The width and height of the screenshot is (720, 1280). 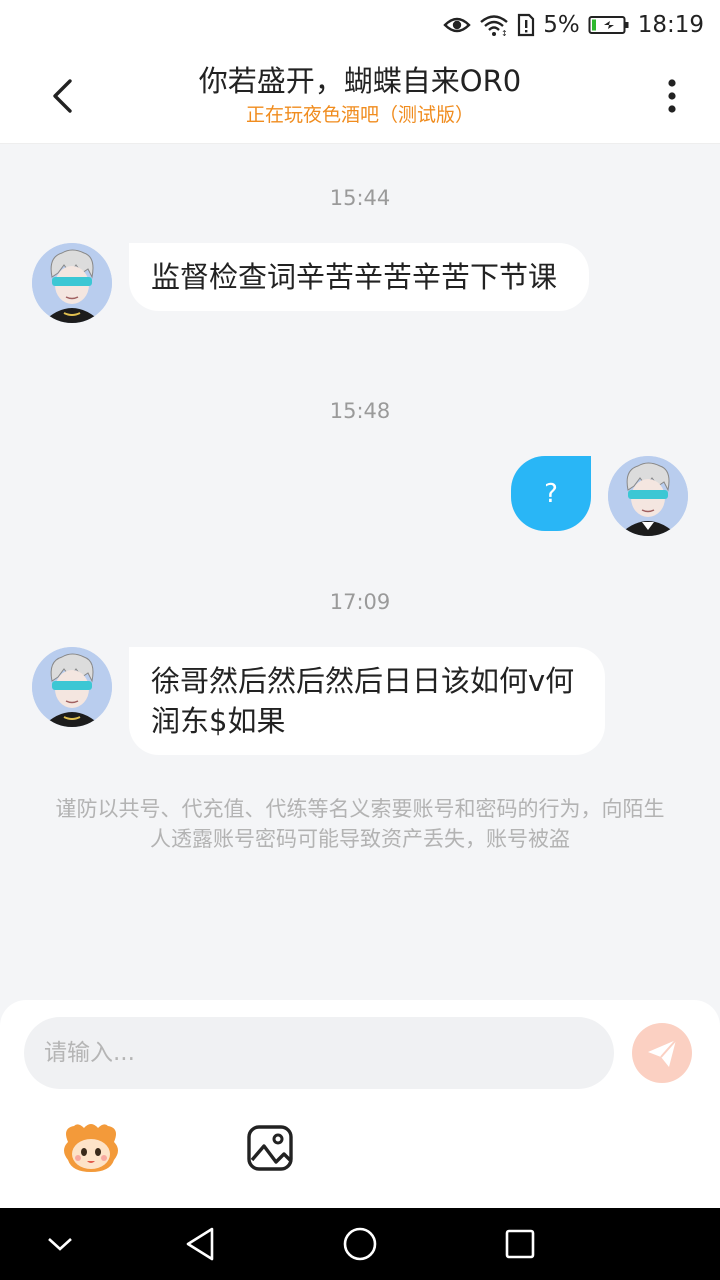 I want to click on incoming-message-bubble: 徐哥然后然后然后日日该如何v何润东$如果, so click(x=367, y=701).